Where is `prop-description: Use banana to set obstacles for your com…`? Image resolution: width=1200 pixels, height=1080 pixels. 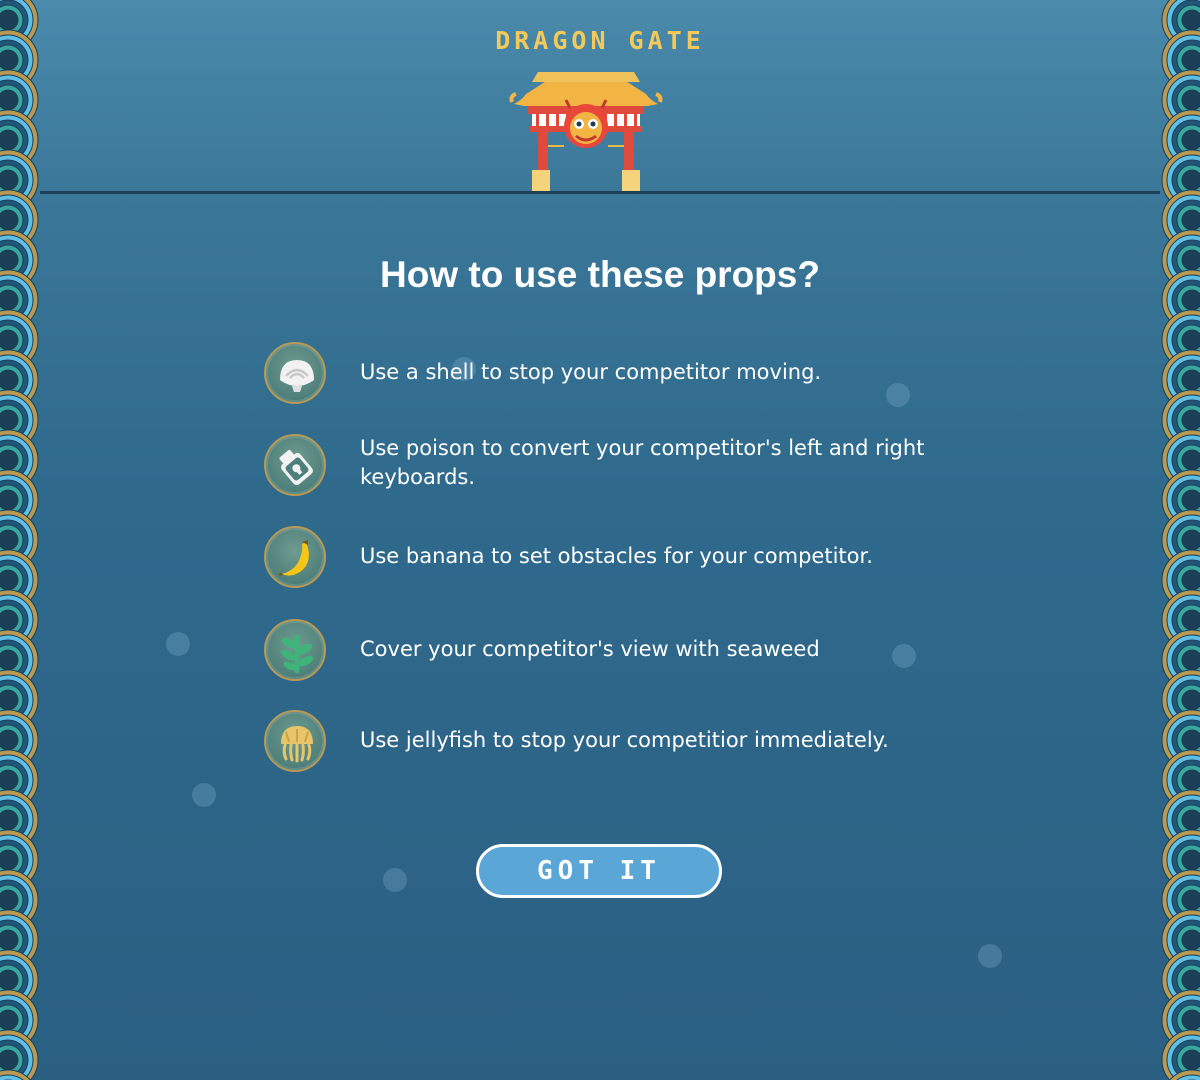
prop-description: Use banana to set obstacles for your com… is located at coordinates (616, 556).